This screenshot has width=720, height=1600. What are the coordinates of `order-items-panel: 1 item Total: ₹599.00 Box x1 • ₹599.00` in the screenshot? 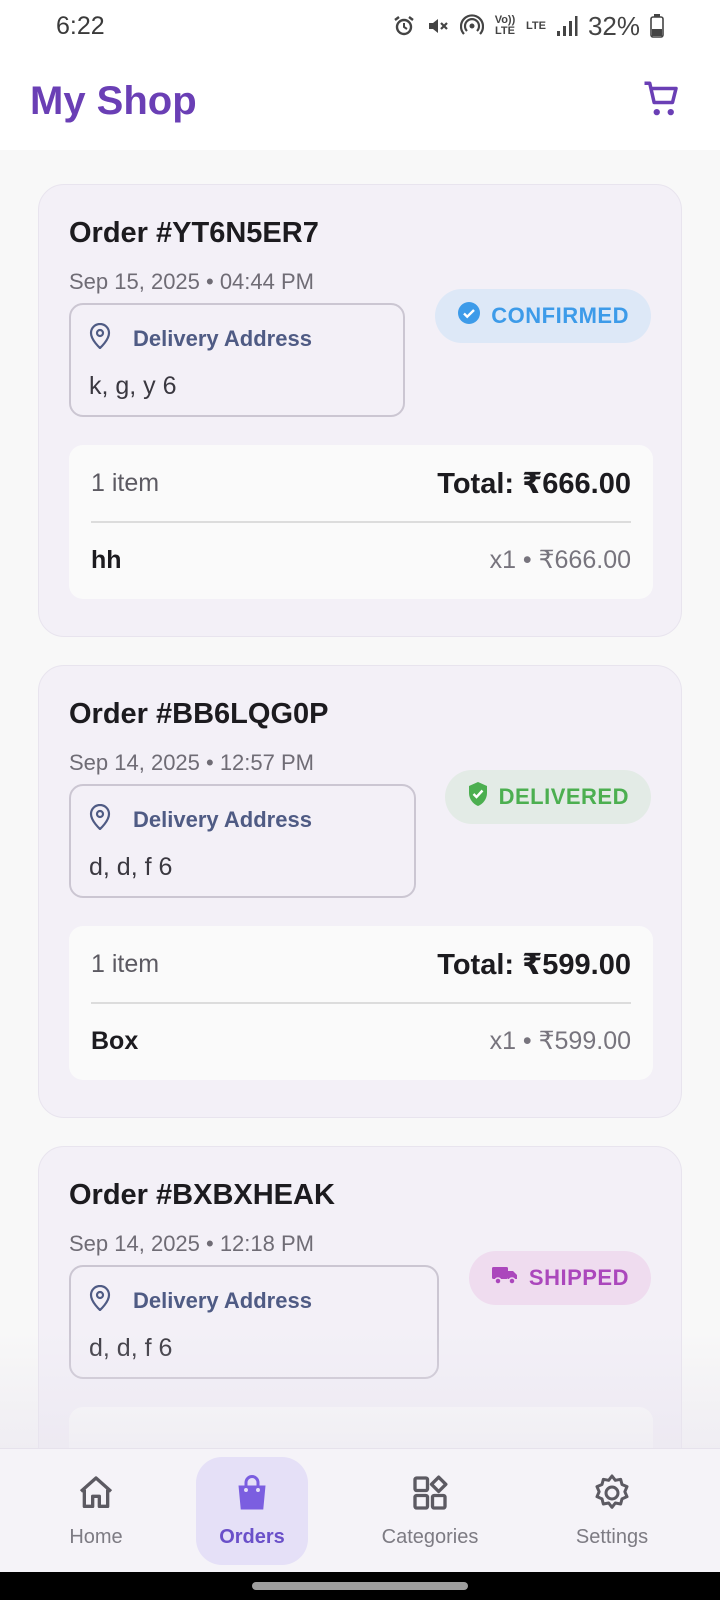 It's located at (361, 1003).